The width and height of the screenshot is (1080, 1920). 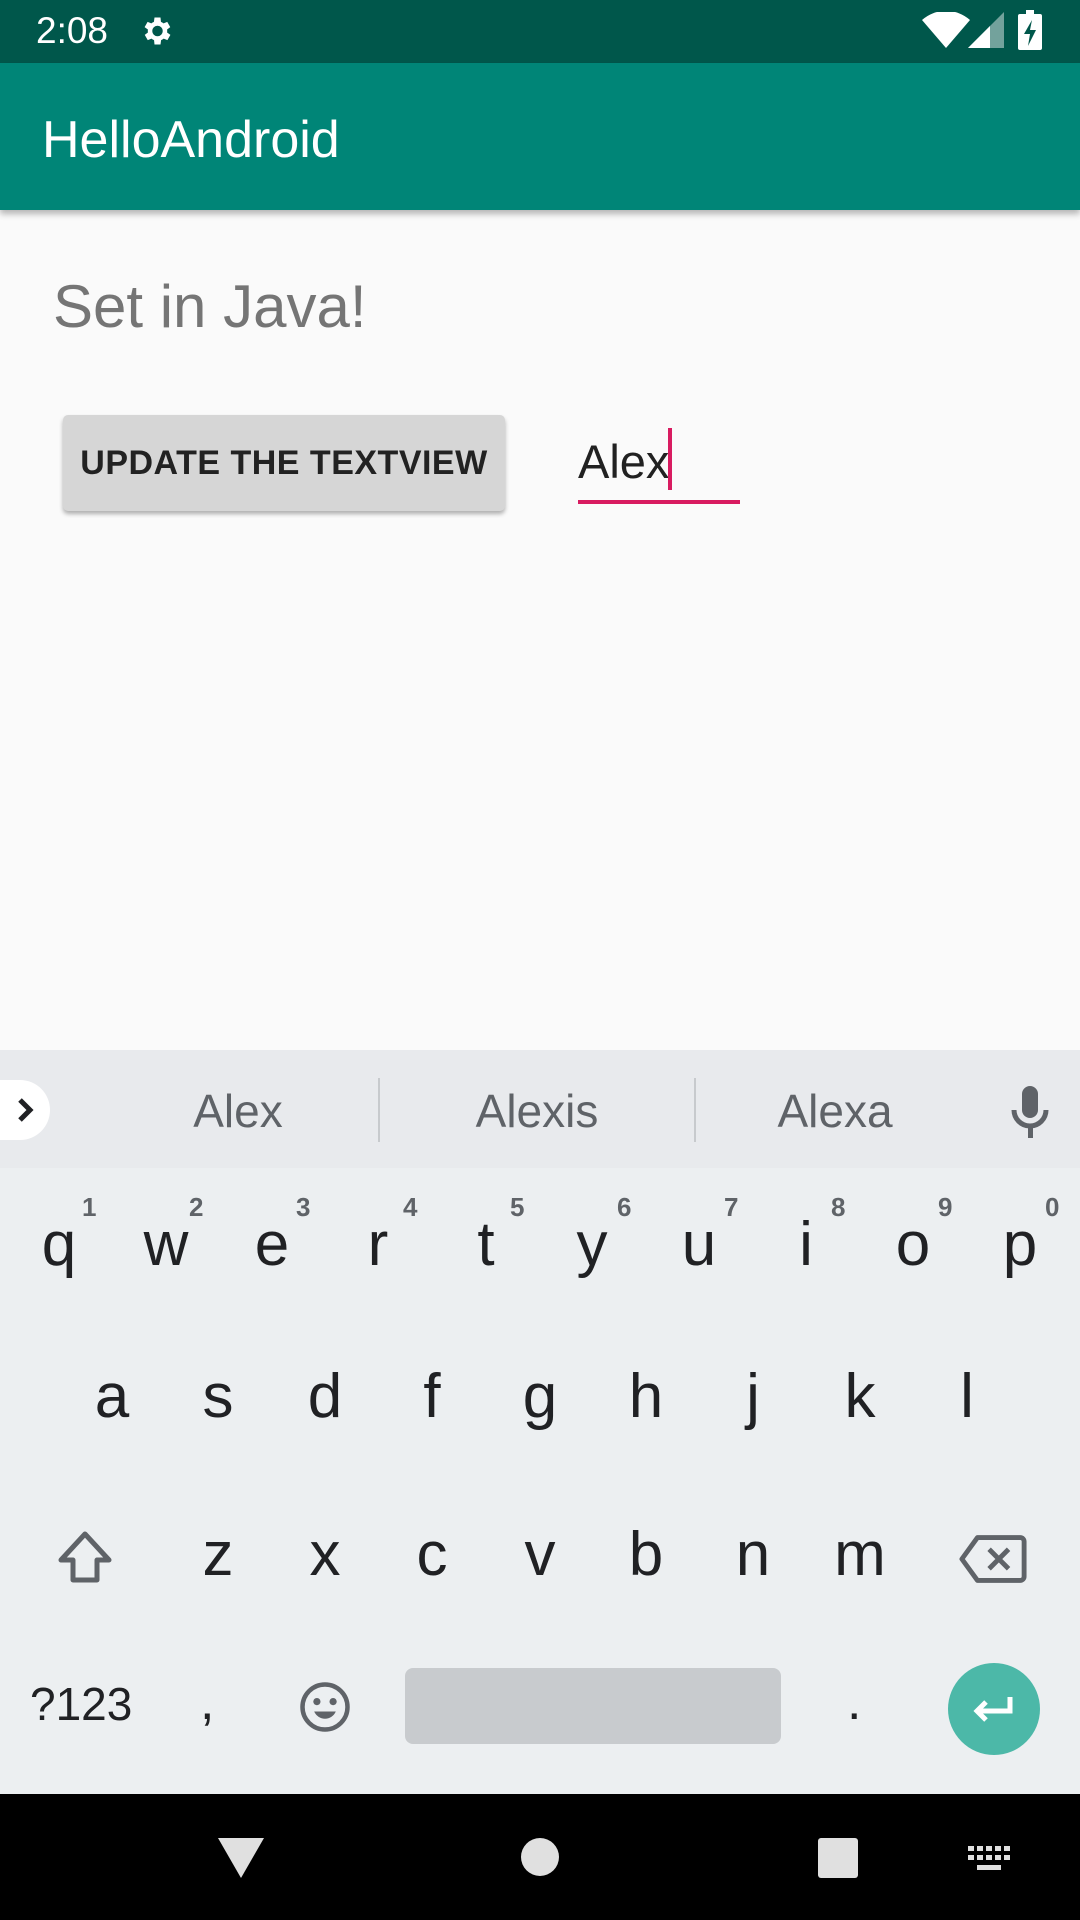 I want to click on wifi-icon, so click(x=946, y=30).